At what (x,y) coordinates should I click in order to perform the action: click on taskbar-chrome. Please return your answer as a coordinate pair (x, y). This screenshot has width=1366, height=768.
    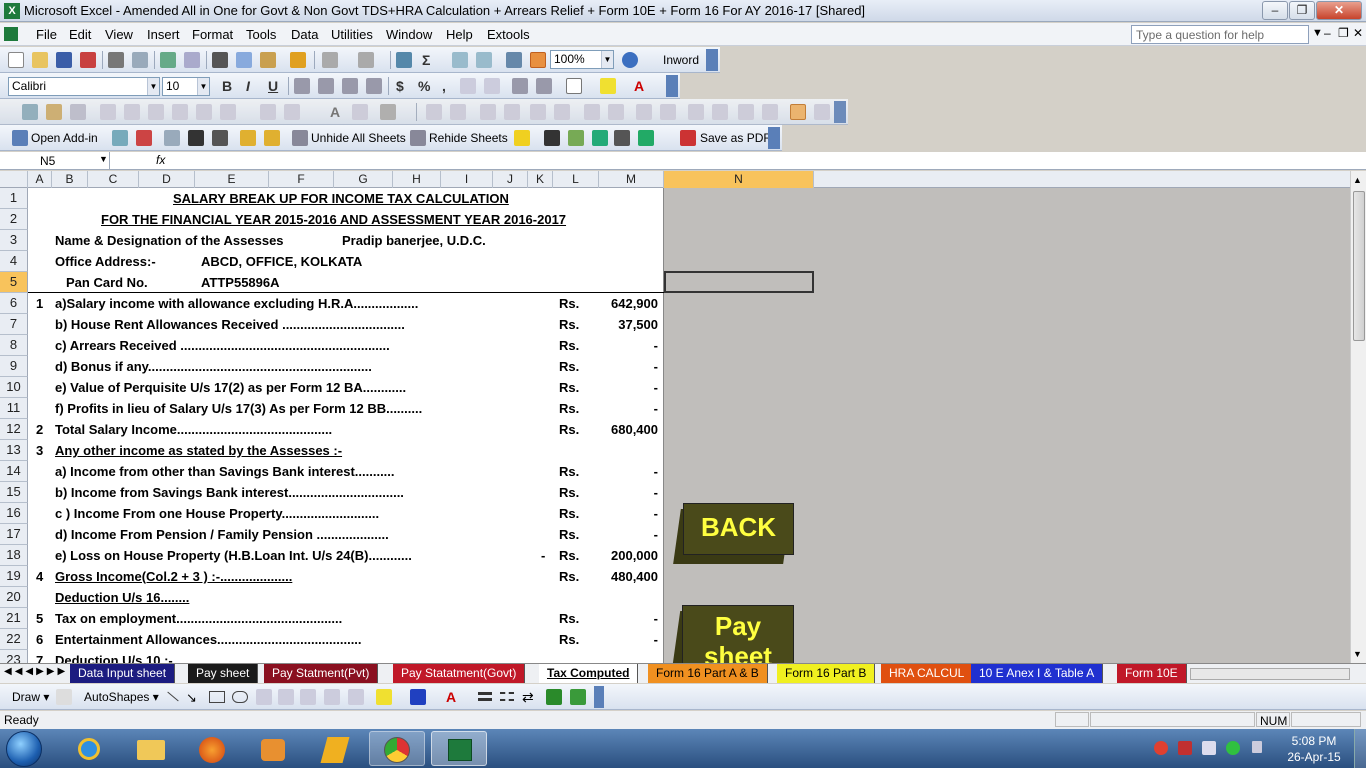
    Looking at the image, I should click on (397, 748).